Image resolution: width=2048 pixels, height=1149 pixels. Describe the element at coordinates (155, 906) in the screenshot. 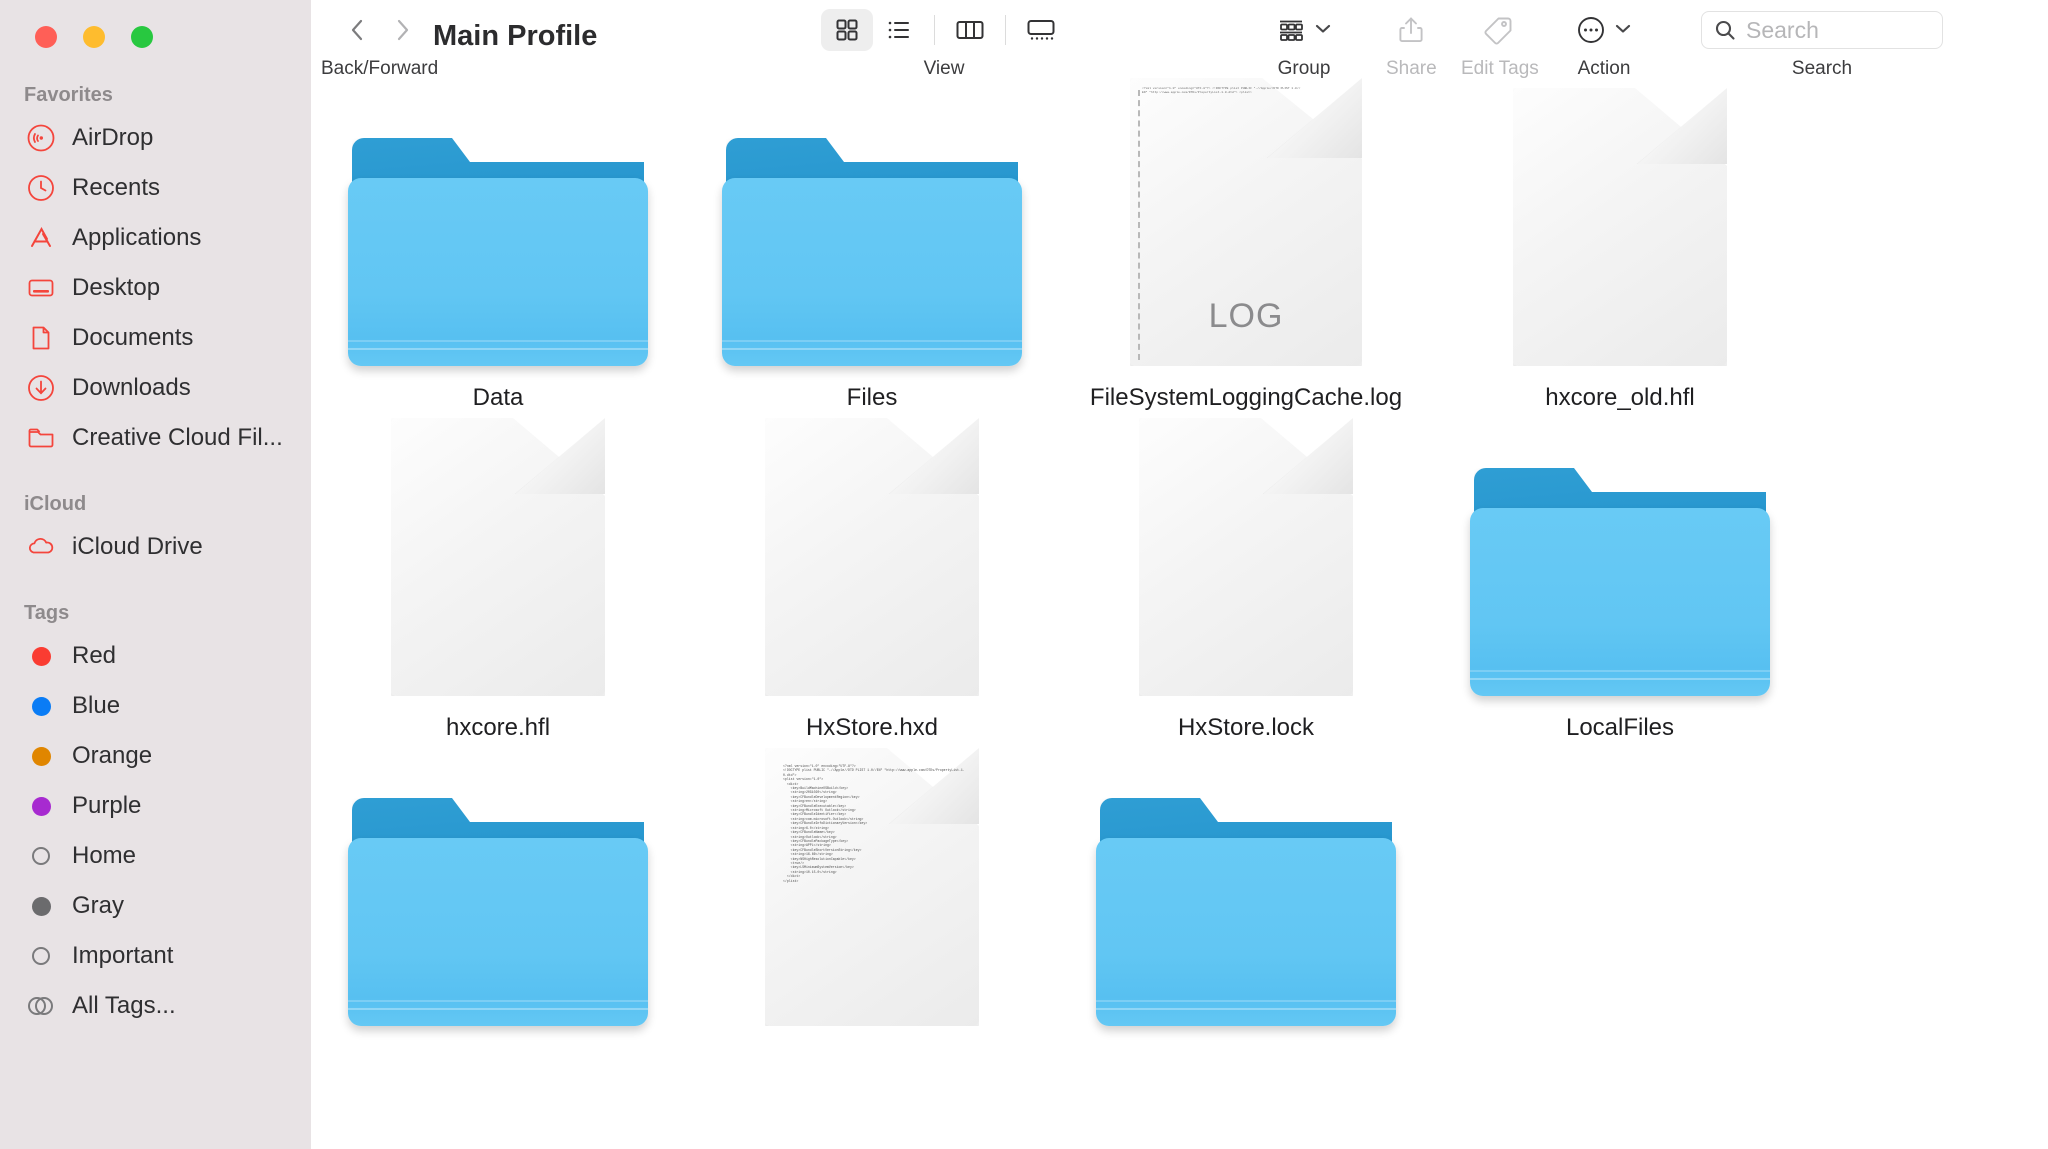

I see `sidebar-item-tag-gray: Gray` at that location.